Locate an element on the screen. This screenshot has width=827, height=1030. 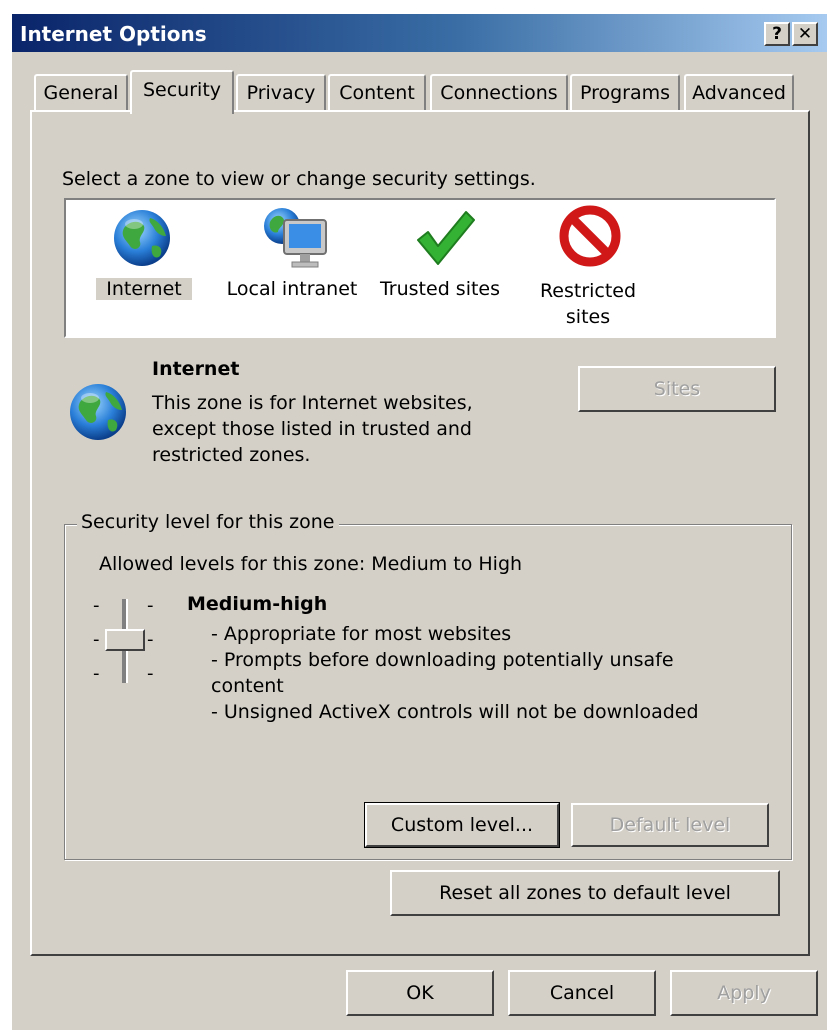
tab-content: Content is located at coordinates (377, 93).